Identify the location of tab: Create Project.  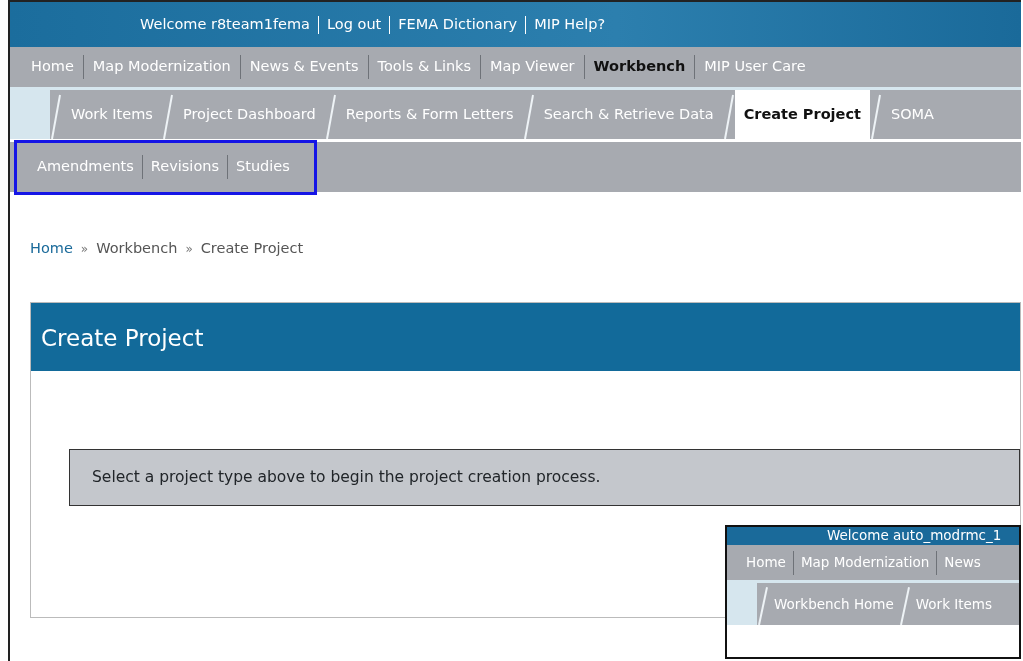
(802, 114).